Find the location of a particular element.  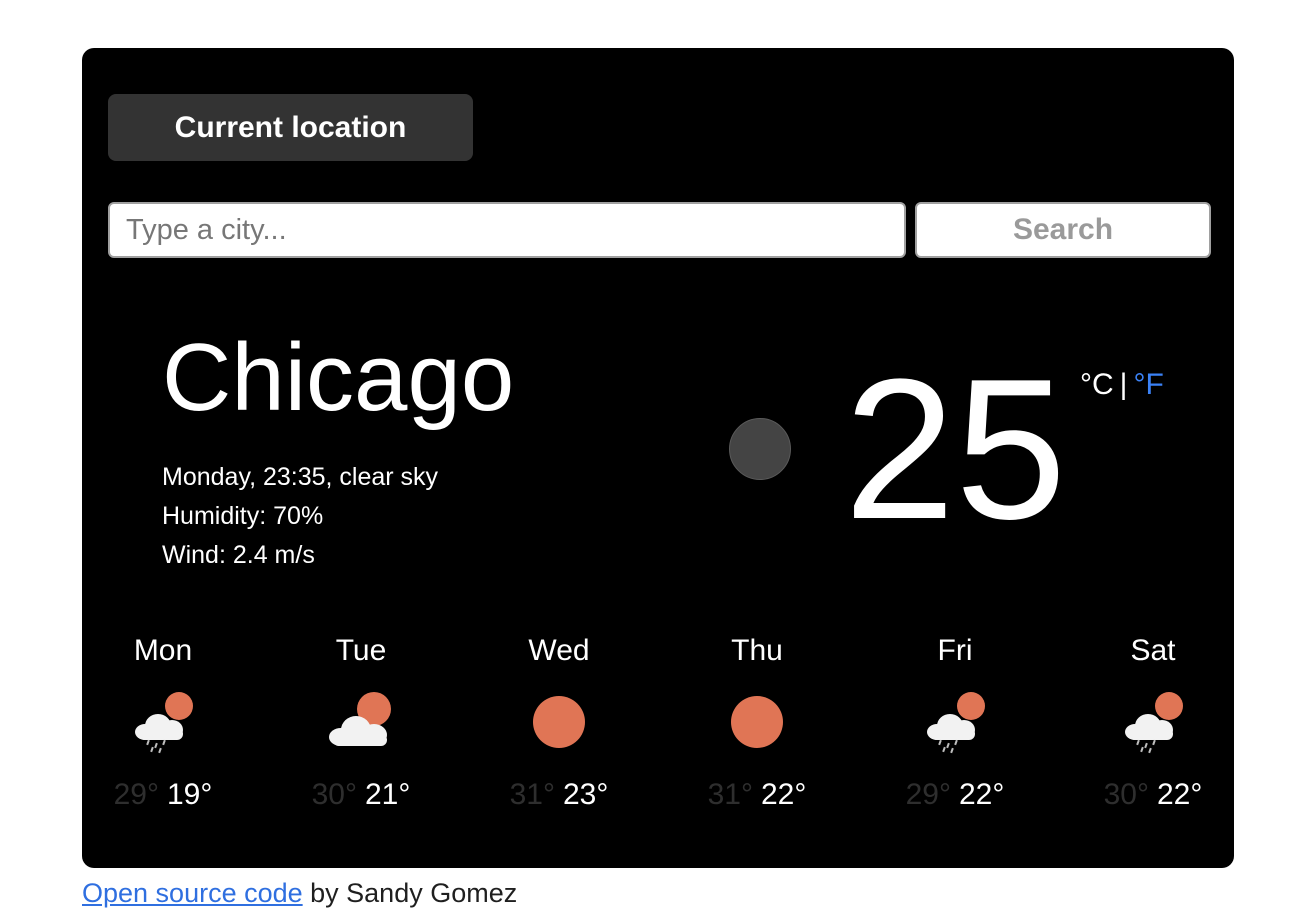

forecast-day: Sat 30° 22° is located at coordinates (1153, 724).